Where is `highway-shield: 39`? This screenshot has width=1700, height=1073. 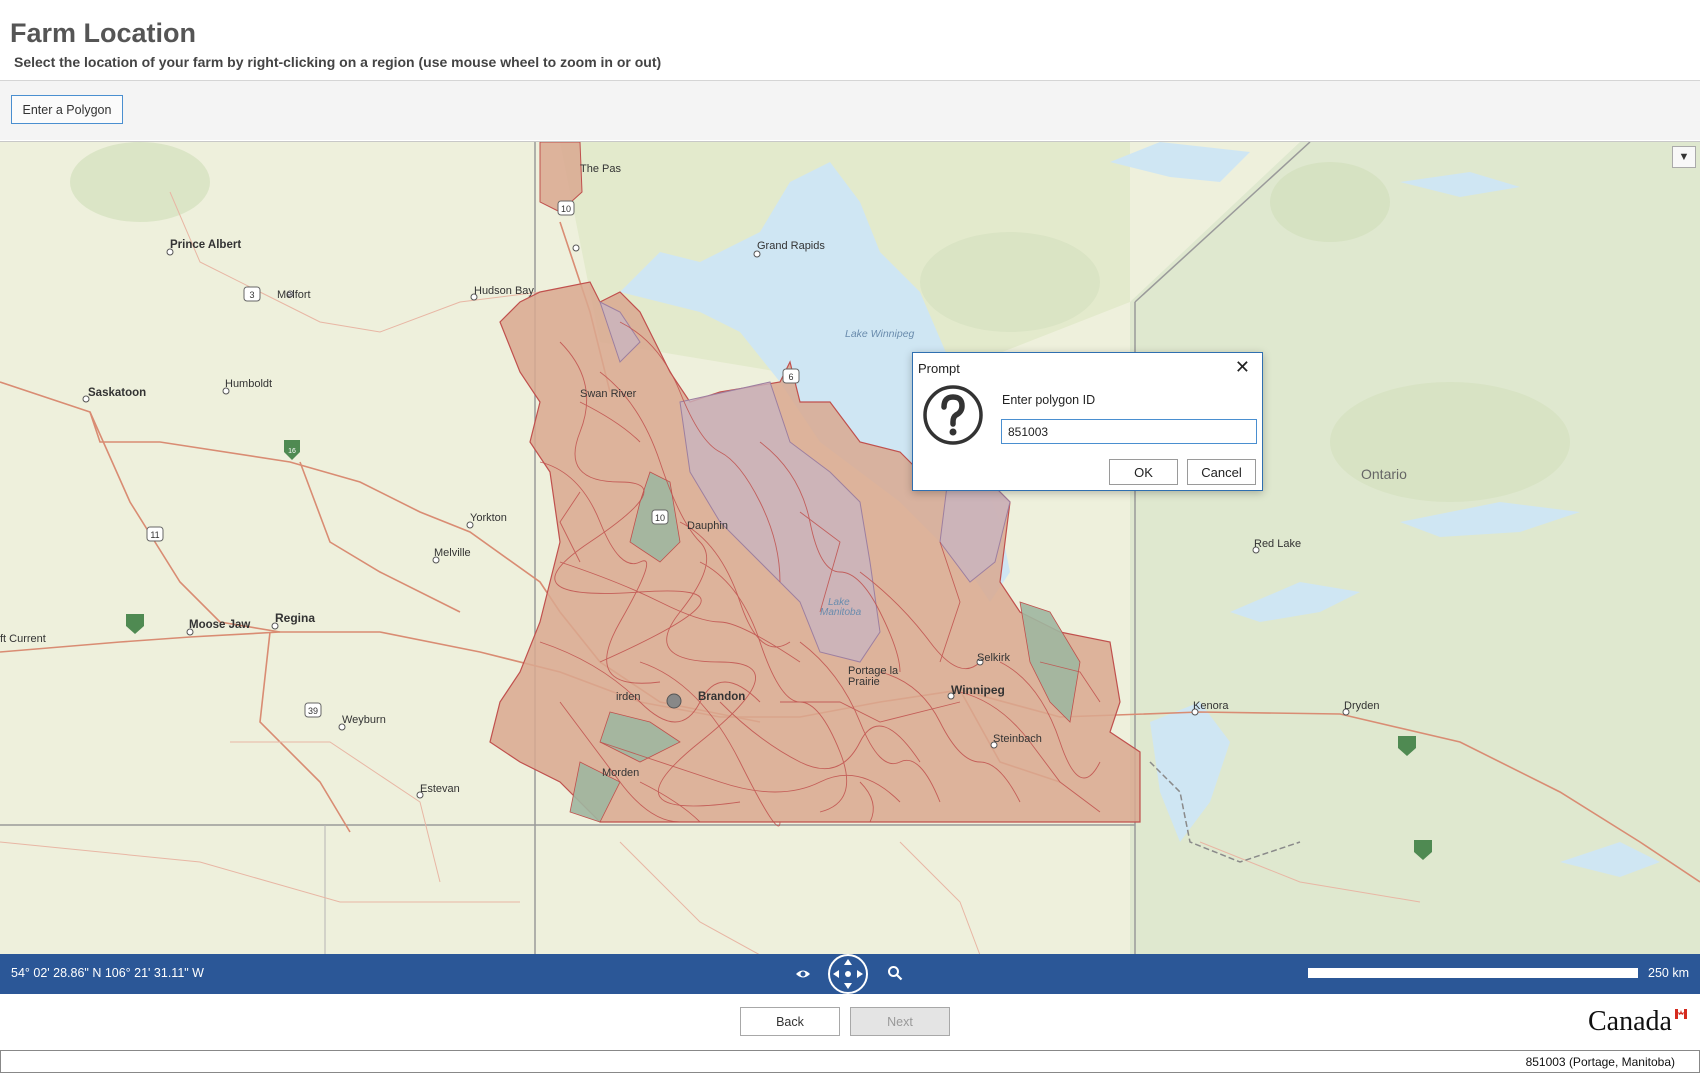 highway-shield: 39 is located at coordinates (313, 711).